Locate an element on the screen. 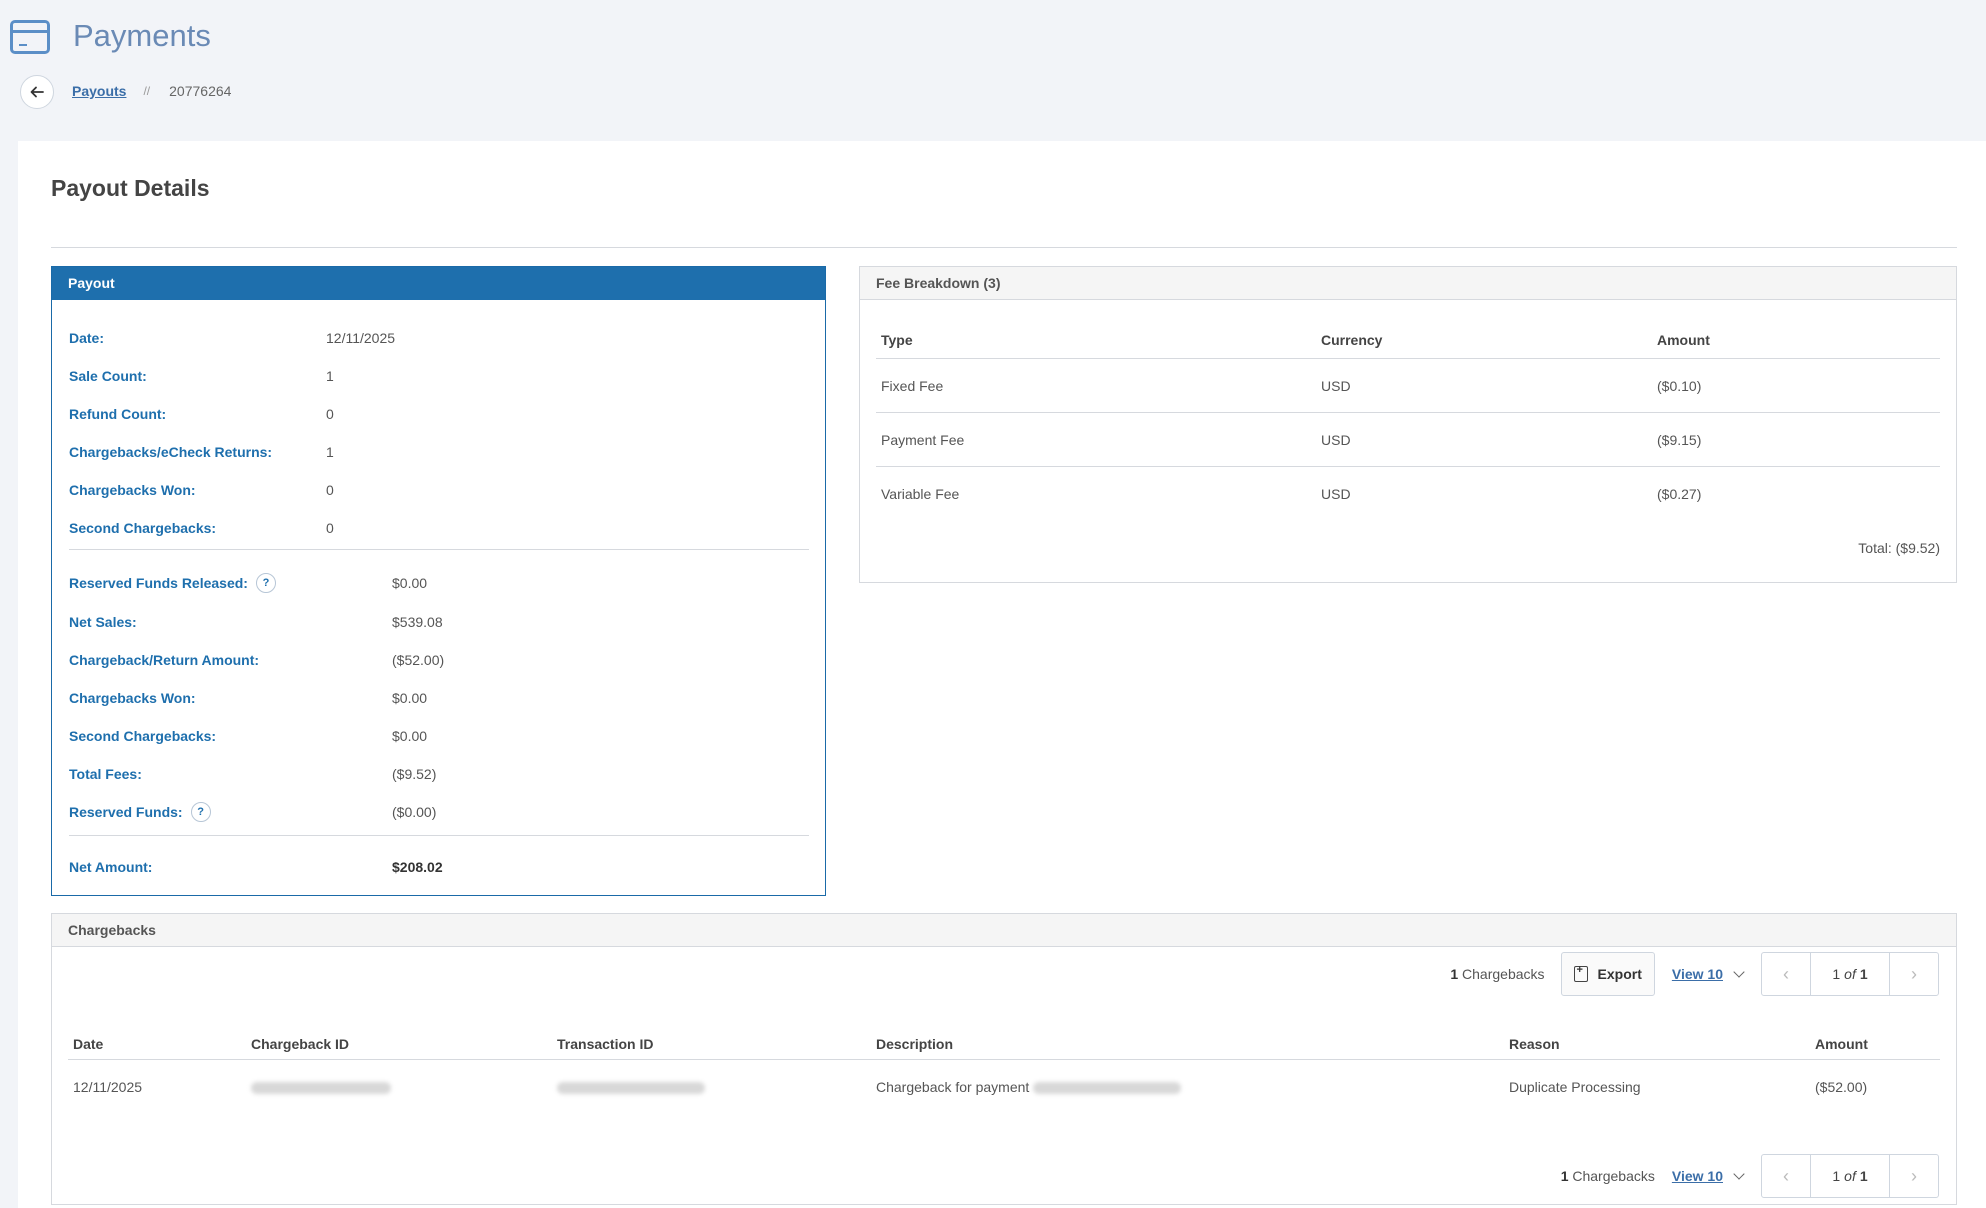  refund-count-label: Refund Count: is located at coordinates (118, 414).